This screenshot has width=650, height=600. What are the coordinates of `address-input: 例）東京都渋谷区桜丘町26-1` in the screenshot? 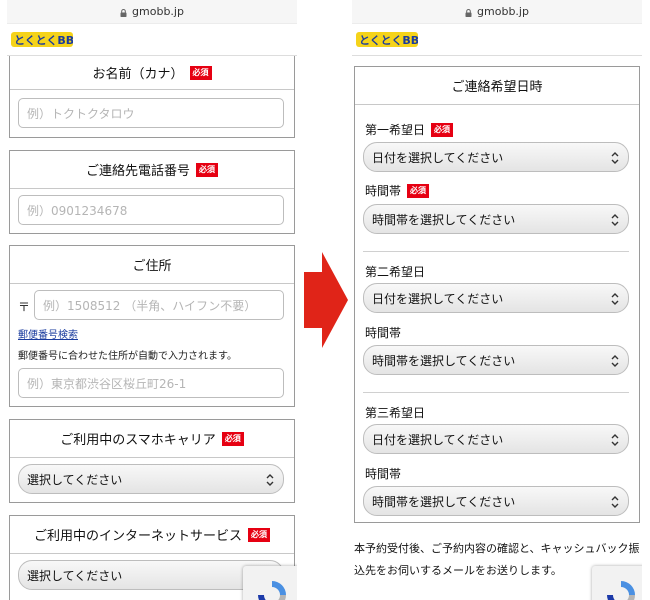 It's located at (151, 383).